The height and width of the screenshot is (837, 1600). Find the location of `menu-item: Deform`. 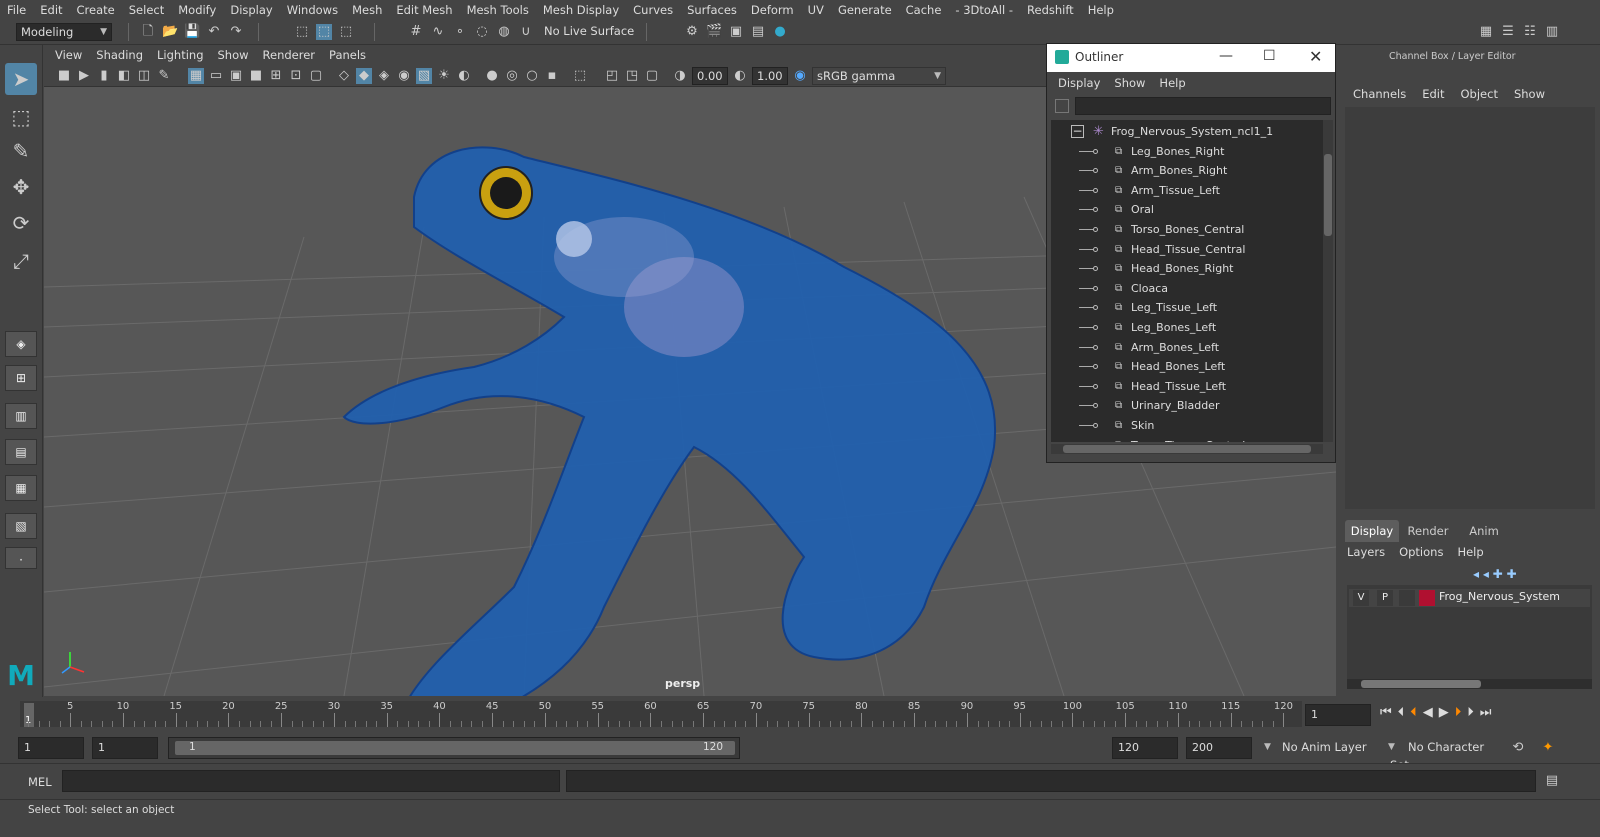

menu-item: Deform is located at coordinates (772, 10).